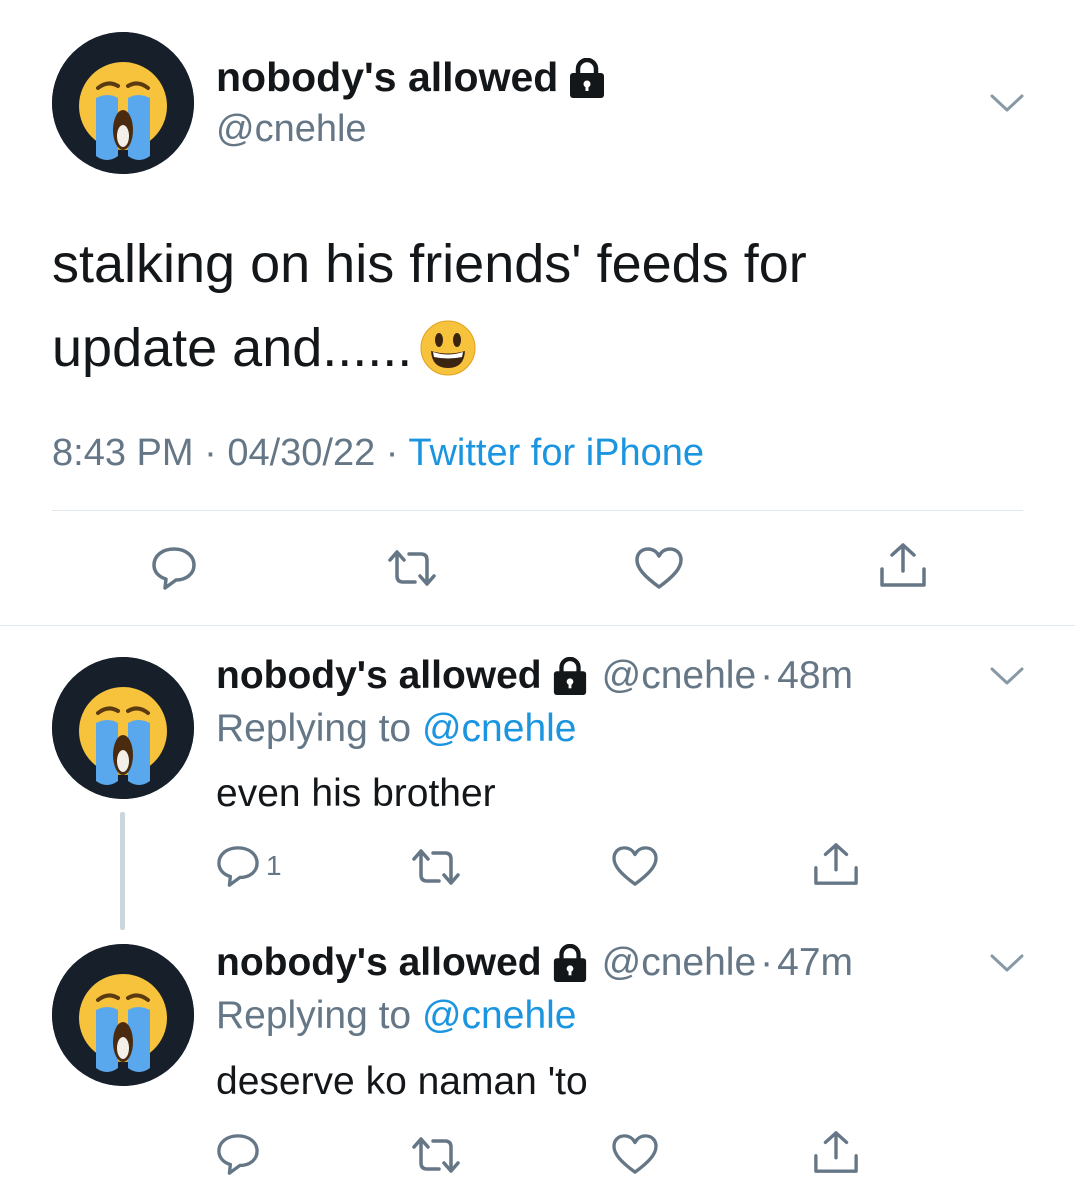  I want to click on tweet-time: 8:43 PM, so click(123, 453).